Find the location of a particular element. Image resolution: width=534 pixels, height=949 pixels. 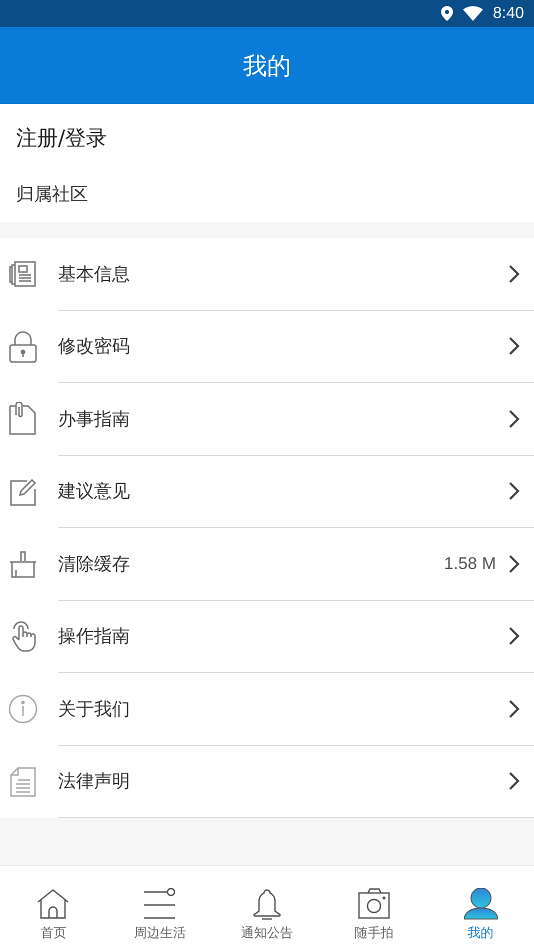

page-title: 我的 is located at coordinates (267, 66).